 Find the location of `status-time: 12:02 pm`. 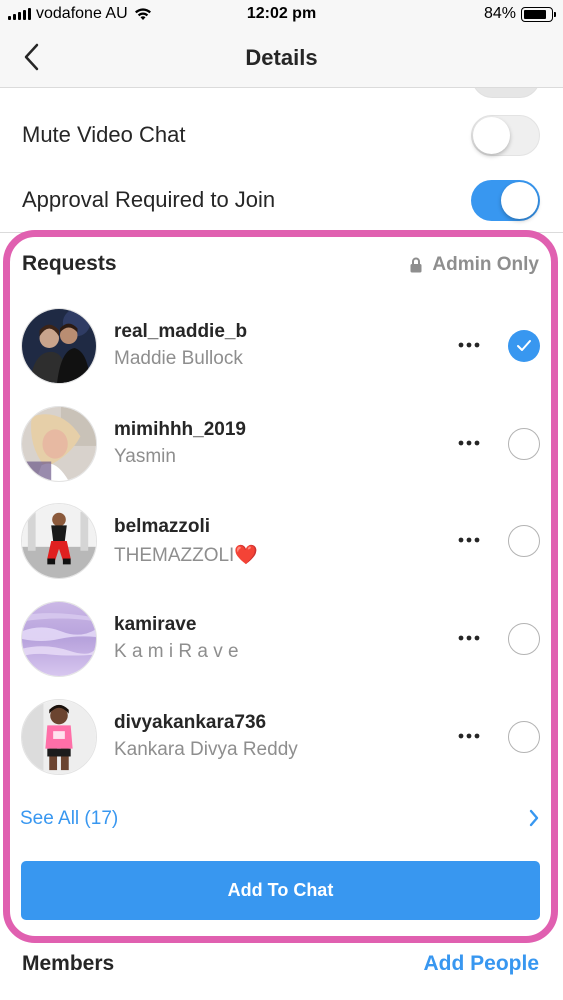

status-time: 12:02 pm is located at coordinates (281, 13).